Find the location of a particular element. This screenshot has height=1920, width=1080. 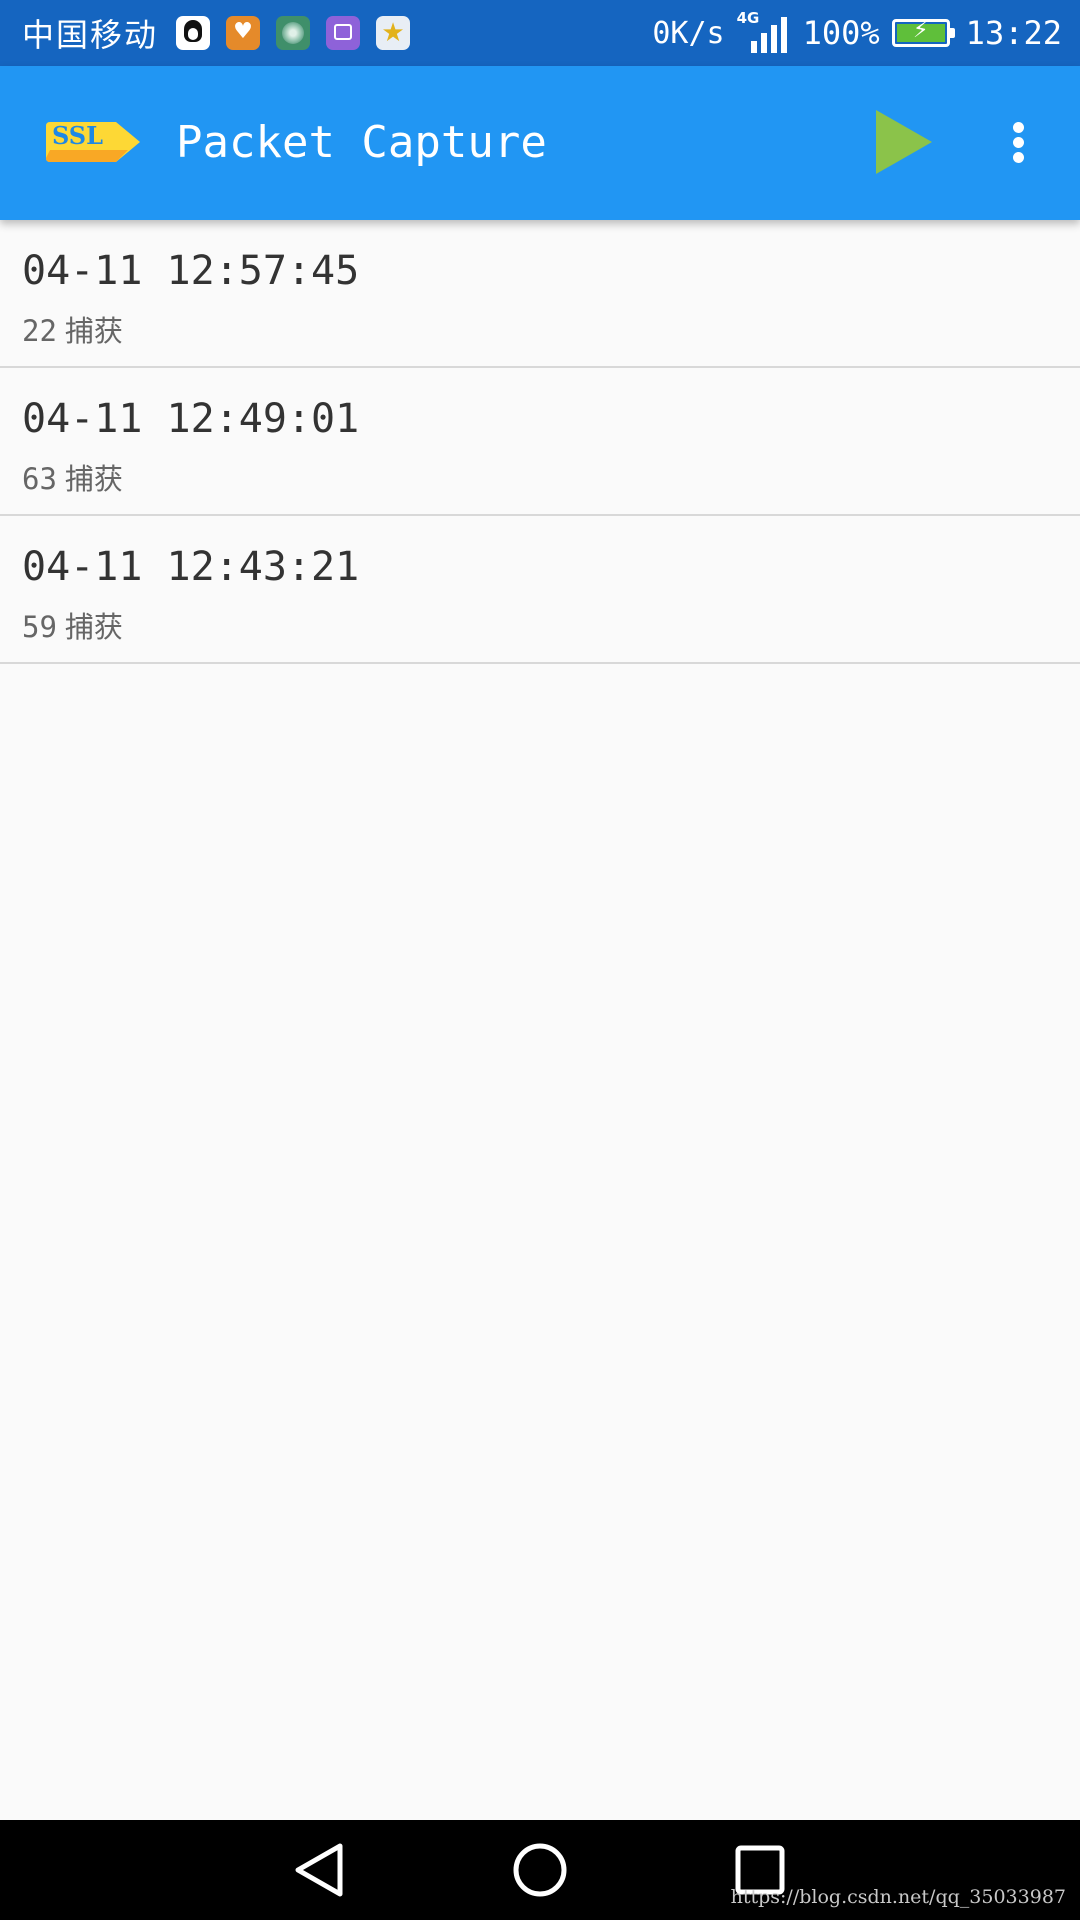

ssl-logo-icon: SSL is located at coordinates (94, 142).